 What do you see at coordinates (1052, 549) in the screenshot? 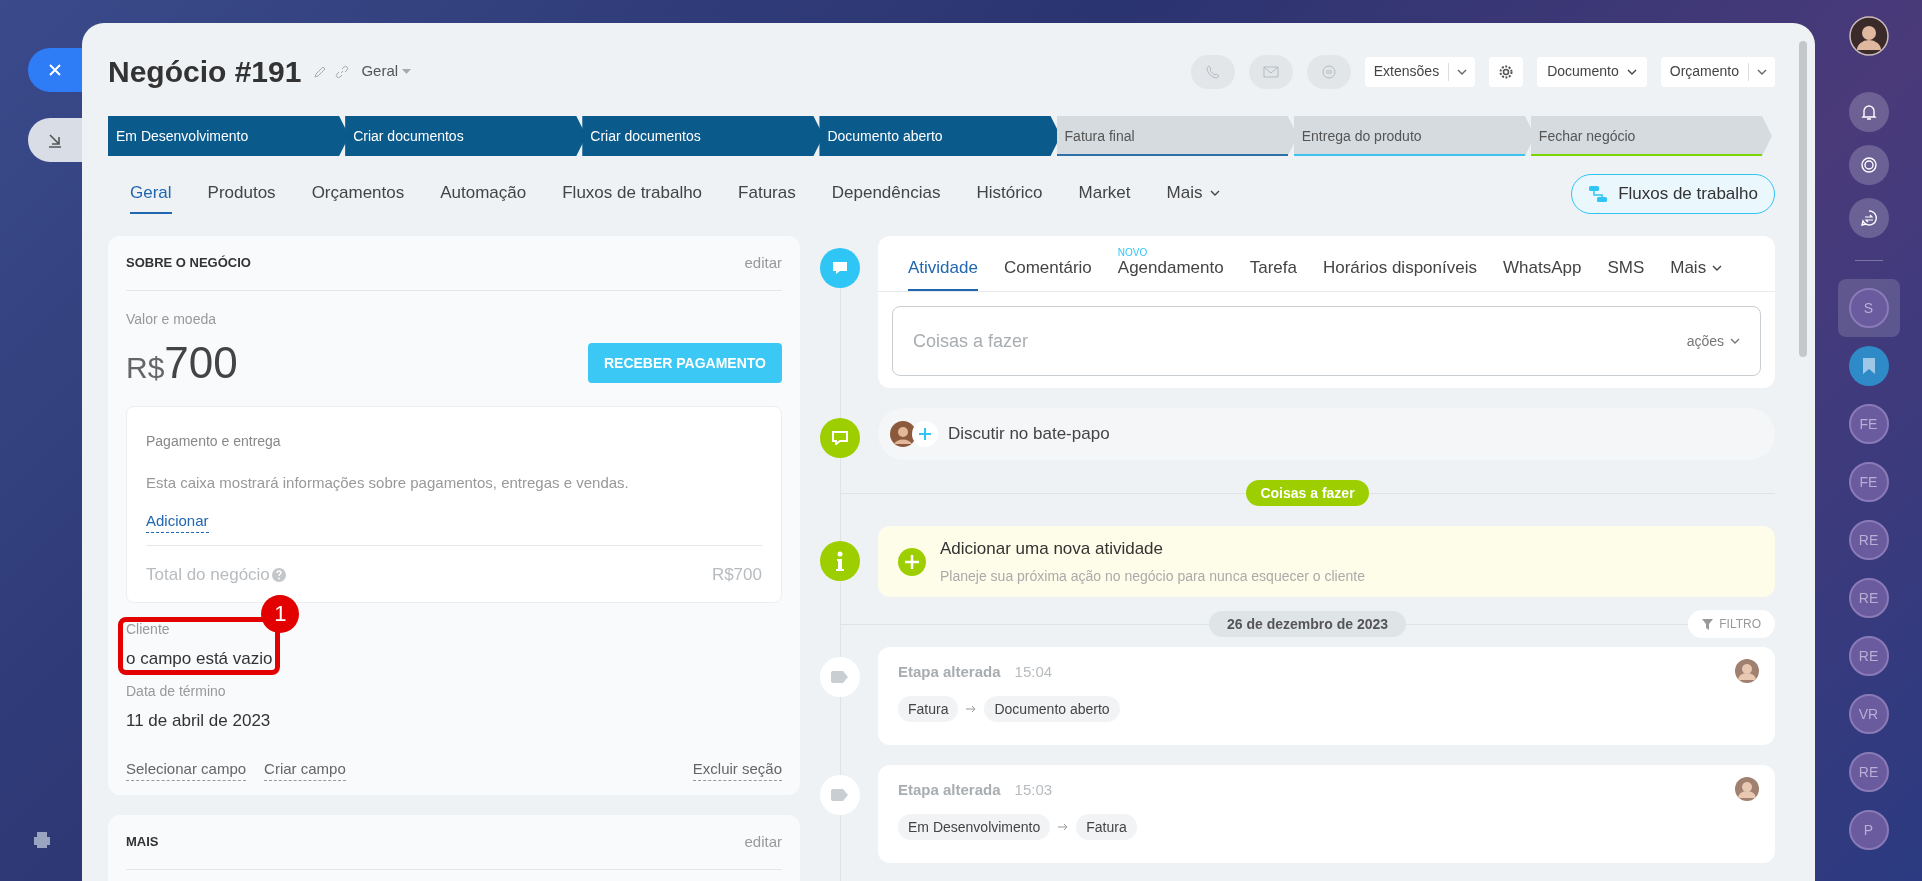
I see `add-activity-title: Adicionar uma nova atividade` at bounding box center [1052, 549].